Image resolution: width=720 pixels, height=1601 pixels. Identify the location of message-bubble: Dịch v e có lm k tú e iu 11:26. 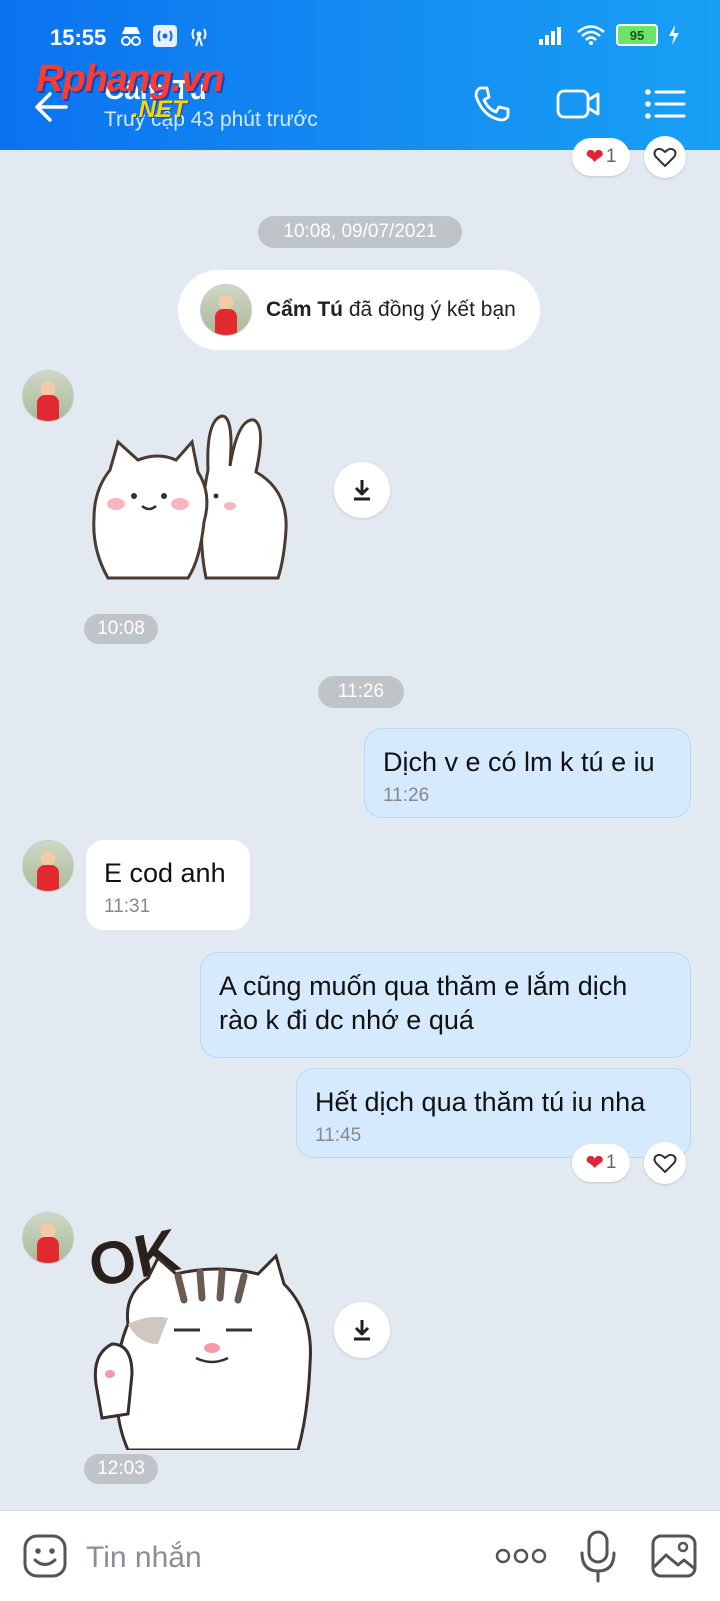
(527, 773).